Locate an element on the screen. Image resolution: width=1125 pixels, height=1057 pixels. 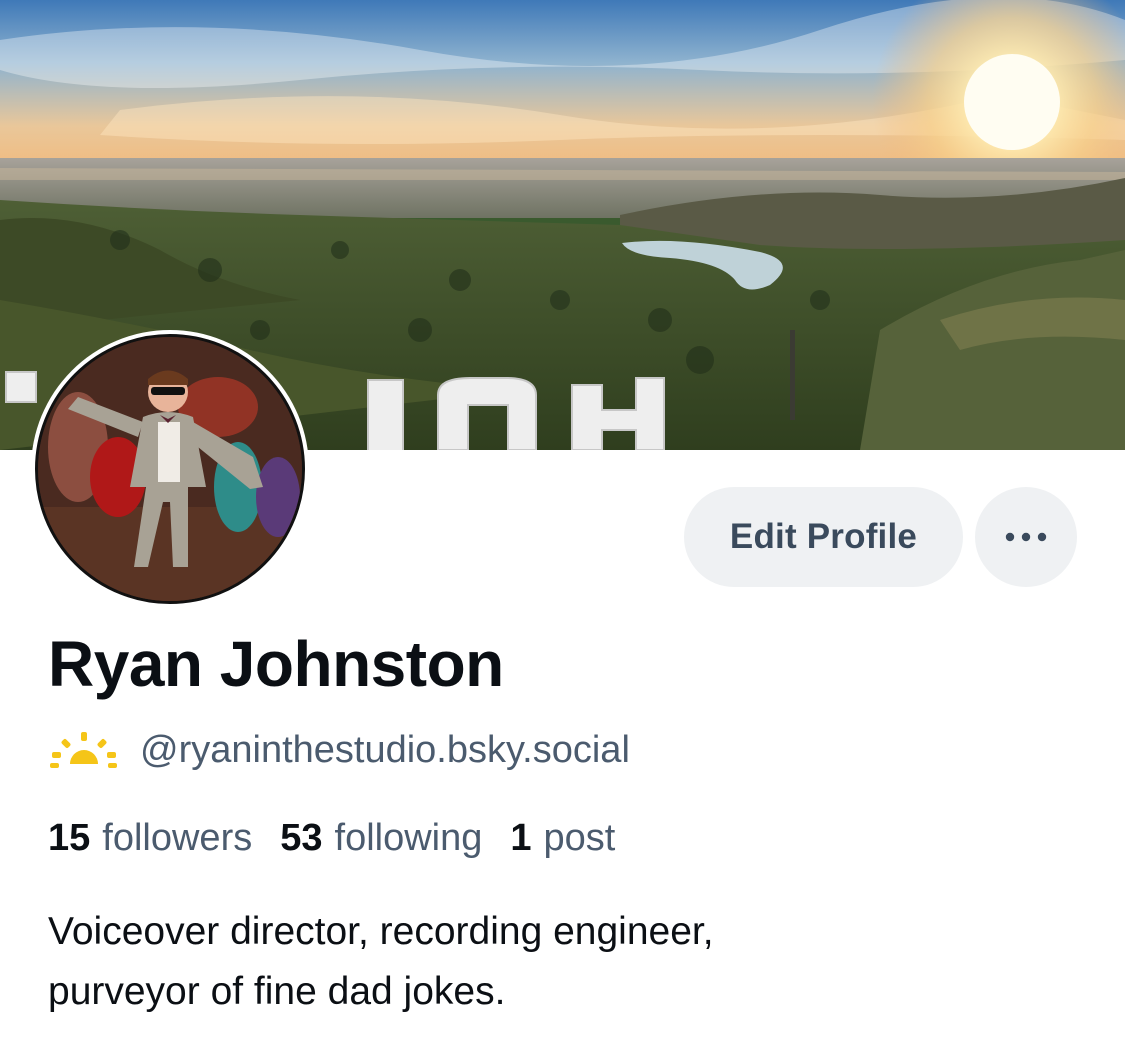
more-options-button is located at coordinates (1026, 537).